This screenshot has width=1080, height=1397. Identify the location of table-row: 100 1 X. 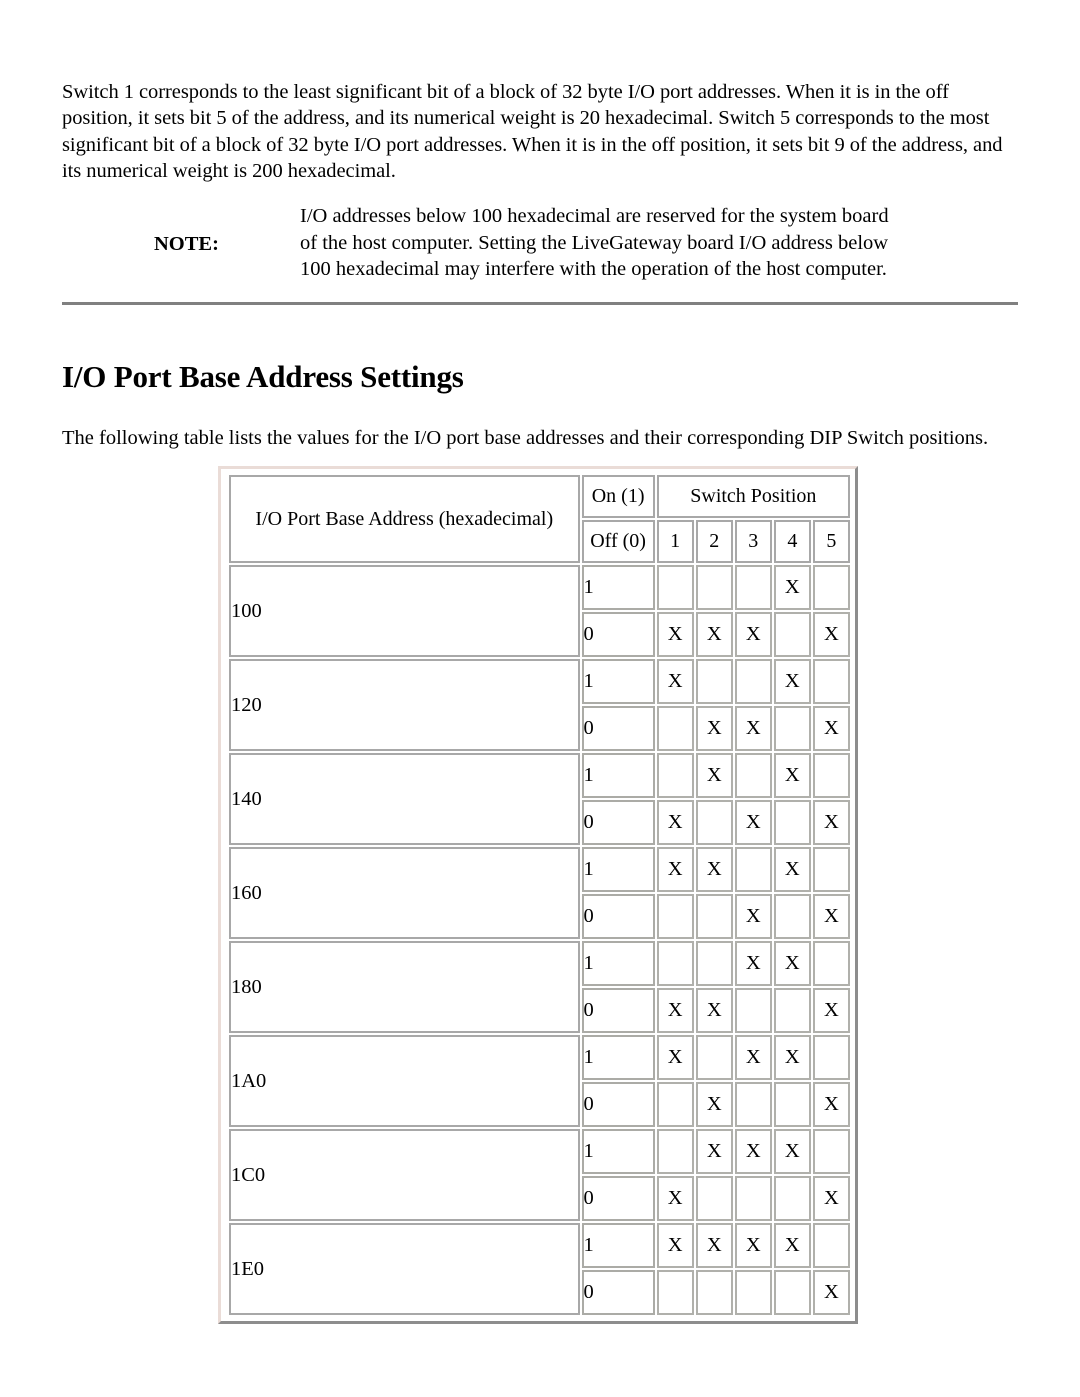
(539, 611).